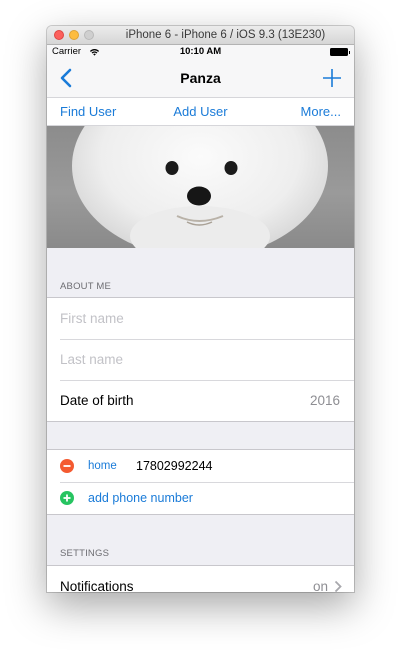  I want to click on about-section-header: ABOUT ME, so click(86, 286).